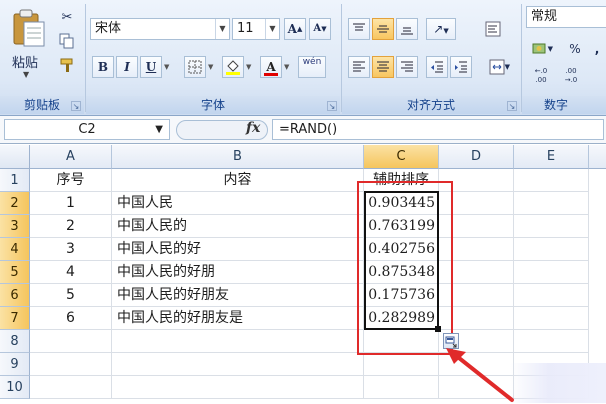 The height and width of the screenshot is (404, 606). Describe the element at coordinates (15, 203) in the screenshot. I see `row-header-2: 2` at that location.